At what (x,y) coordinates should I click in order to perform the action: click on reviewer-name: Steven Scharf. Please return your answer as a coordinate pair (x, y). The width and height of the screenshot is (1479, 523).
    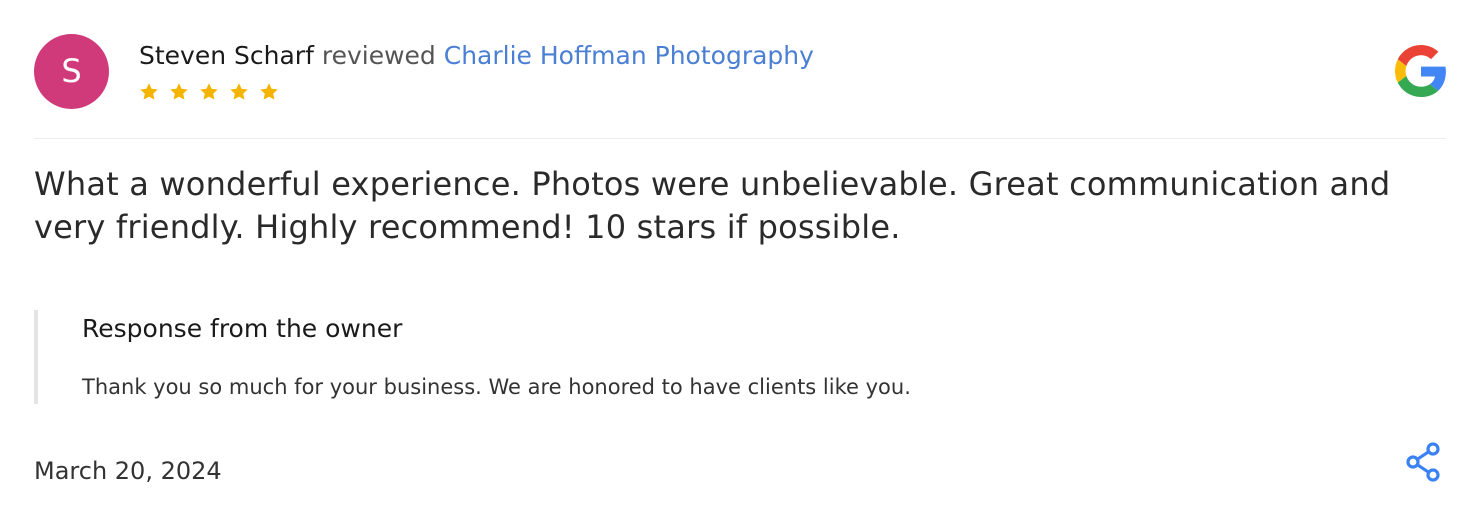
    Looking at the image, I should click on (226, 55).